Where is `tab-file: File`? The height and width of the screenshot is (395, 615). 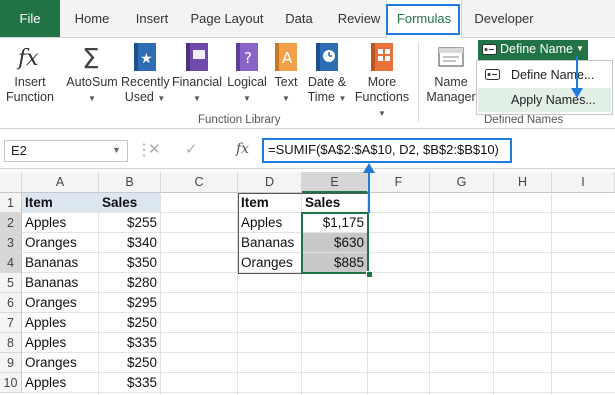
tab-file: File is located at coordinates (30, 18).